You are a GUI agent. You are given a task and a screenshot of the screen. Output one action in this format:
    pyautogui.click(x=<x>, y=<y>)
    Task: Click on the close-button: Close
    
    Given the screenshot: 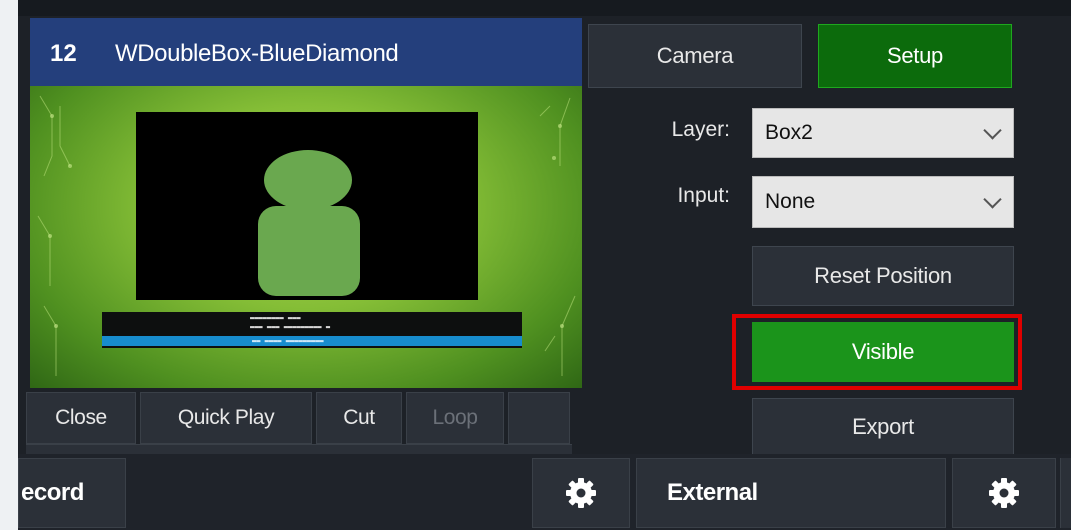 What is the action you would take?
    pyautogui.click(x=81, y=418)
    